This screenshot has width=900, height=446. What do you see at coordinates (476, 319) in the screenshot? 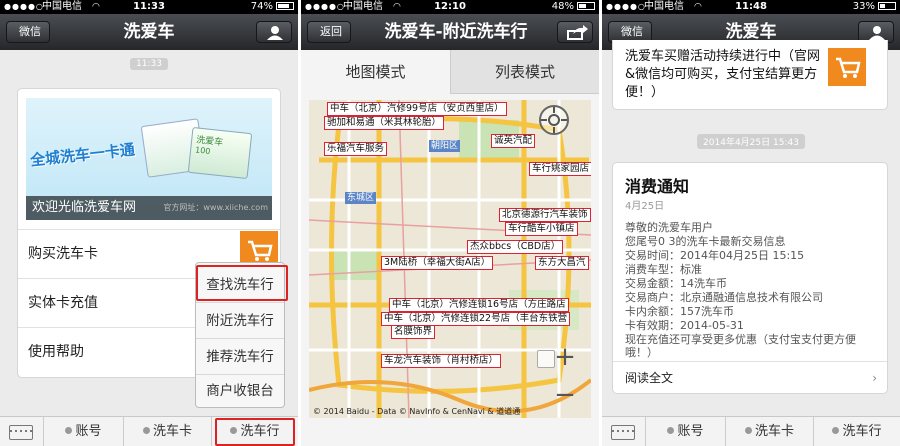
I see `carwash-marker: 中车（北京）汽修连锁22号店（丰台东铁营` at bounding box center [476, 319].